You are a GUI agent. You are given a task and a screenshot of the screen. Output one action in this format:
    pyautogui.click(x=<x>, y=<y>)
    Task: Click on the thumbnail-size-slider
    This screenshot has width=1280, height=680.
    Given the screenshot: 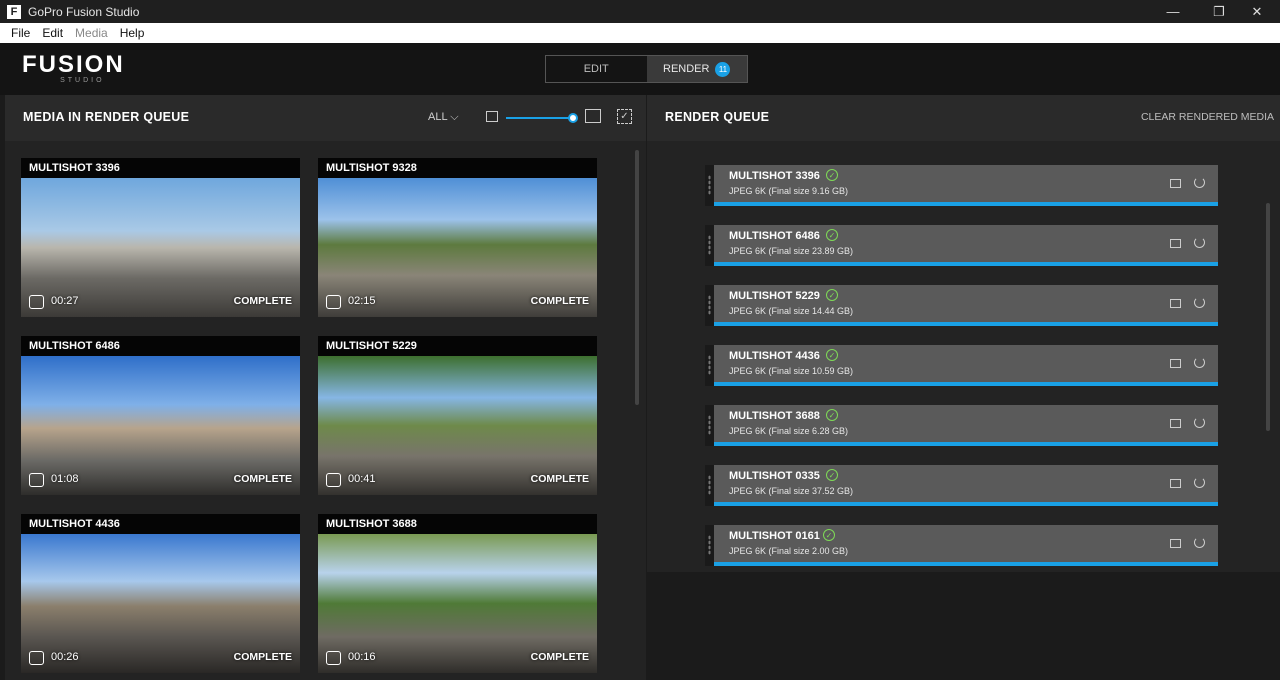 What is the action you would take?
    pyautogui.click(x=539, y=118)
    